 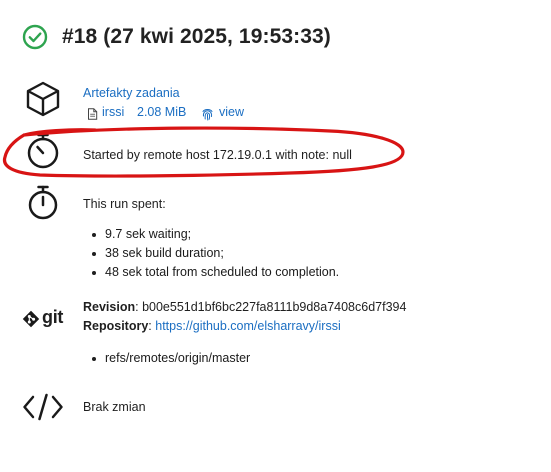 What do you see at coordinates (109, 307) in the screenshot?
I see `revision-label: Revision` at bounding box center [109, 307].